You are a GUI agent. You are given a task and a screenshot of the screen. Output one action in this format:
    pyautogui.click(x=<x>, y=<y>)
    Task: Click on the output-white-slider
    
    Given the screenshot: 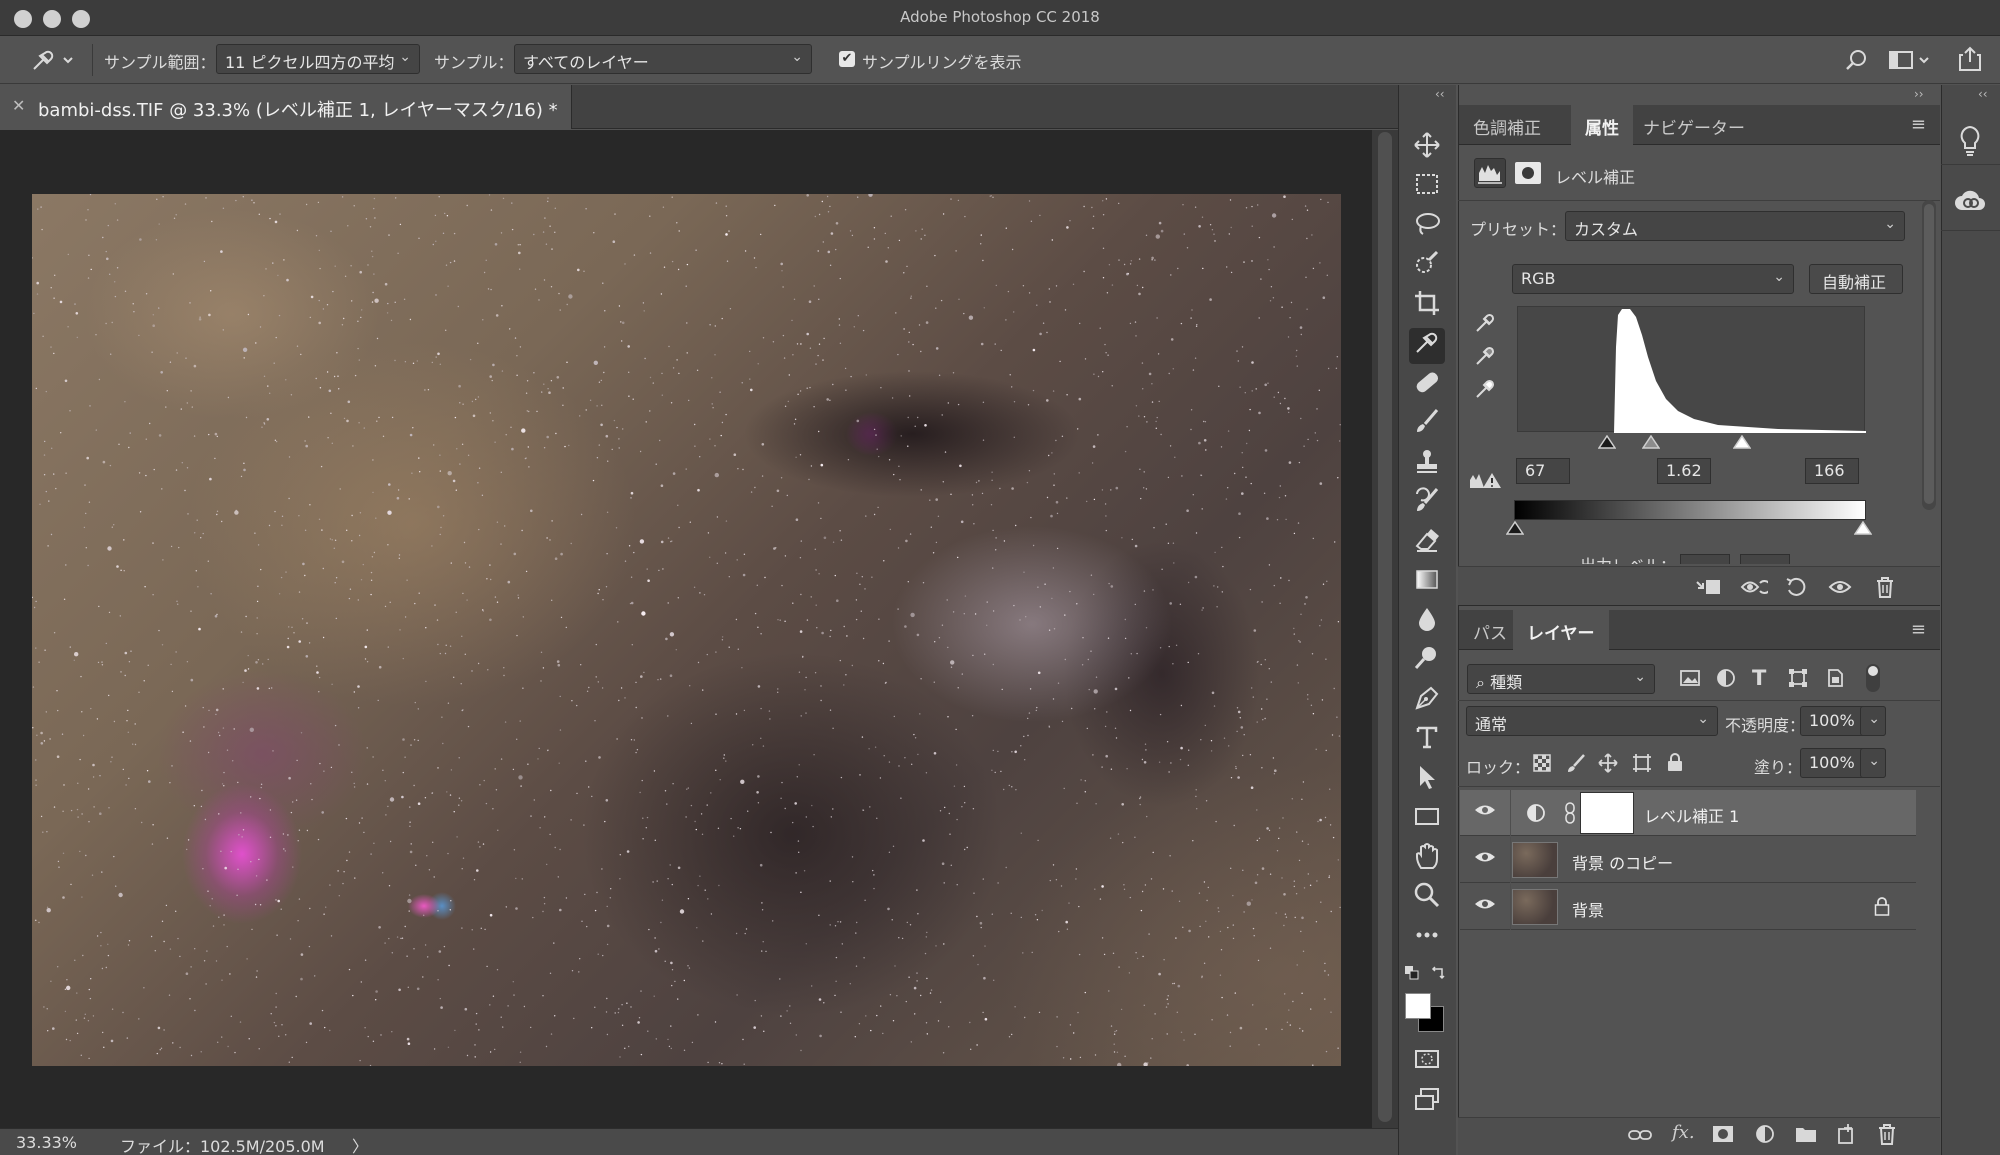 What is the action you would take?
    pyautogui.click(x=1863, y=530)
    